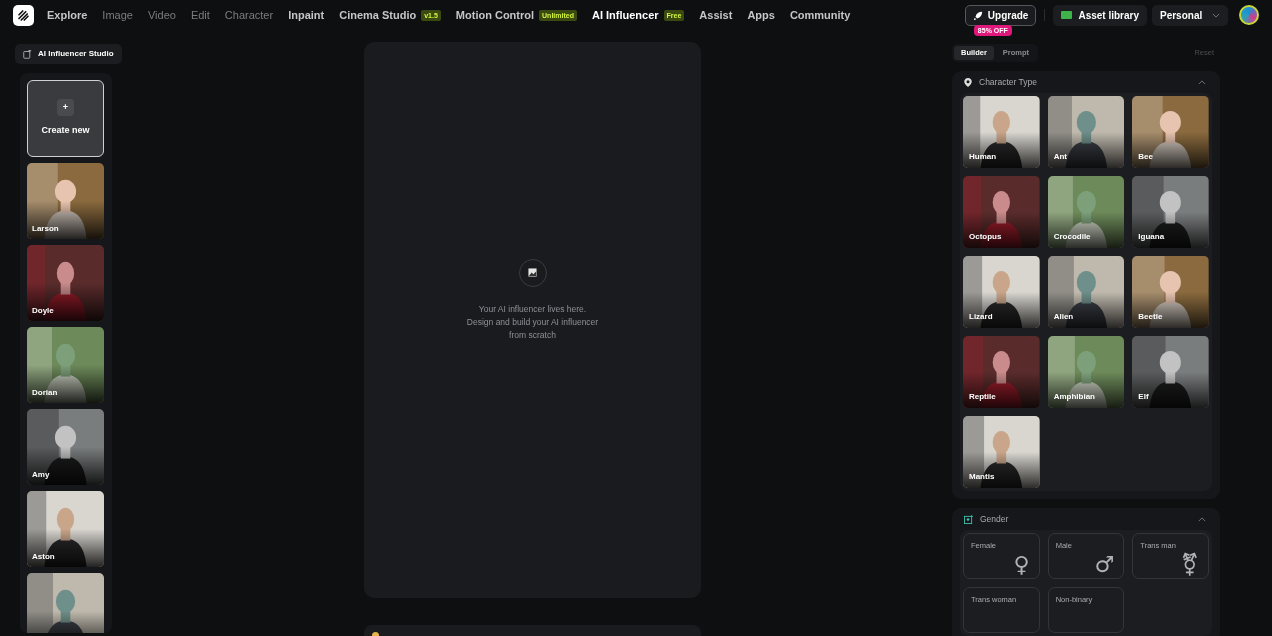  I want to click on asset-library-button: Asset library, so click(1100, 15).